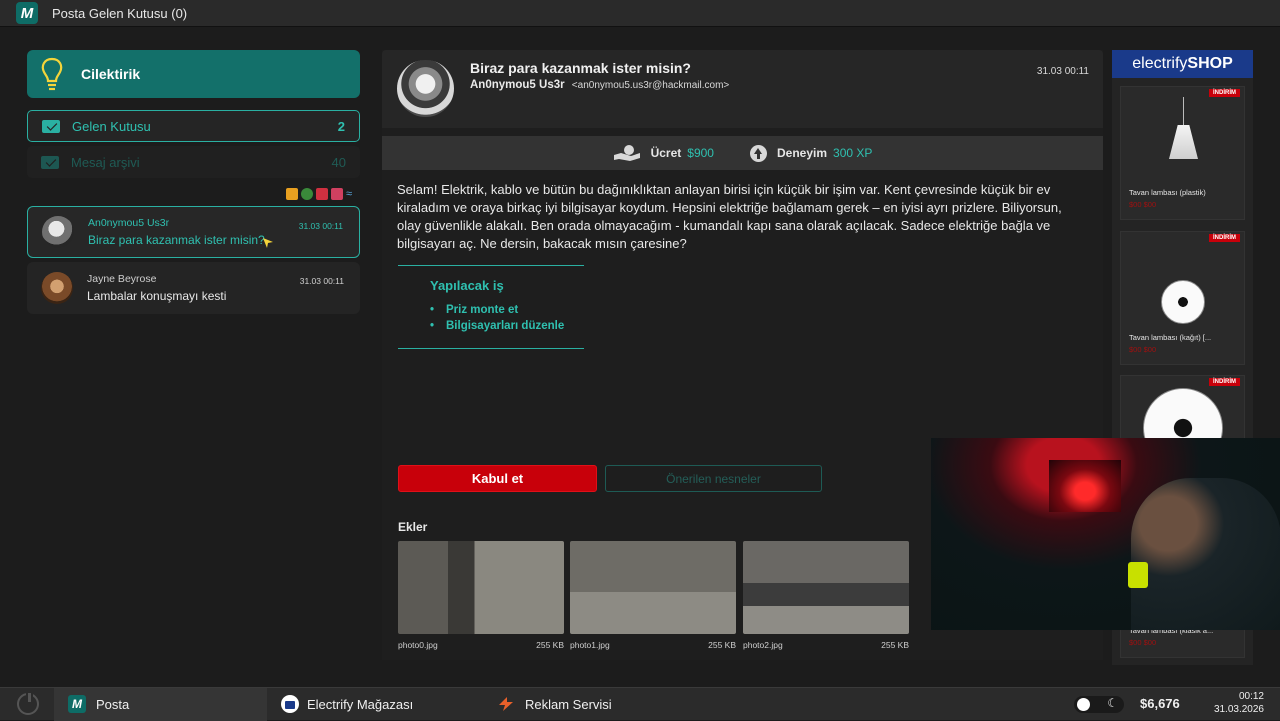 The height and width of the screenshot is (721, 1280). What do you see at coordinates (77, 704) in the screenshot?
I see `mail-app-icon: M` at bounding box center [77, 704].